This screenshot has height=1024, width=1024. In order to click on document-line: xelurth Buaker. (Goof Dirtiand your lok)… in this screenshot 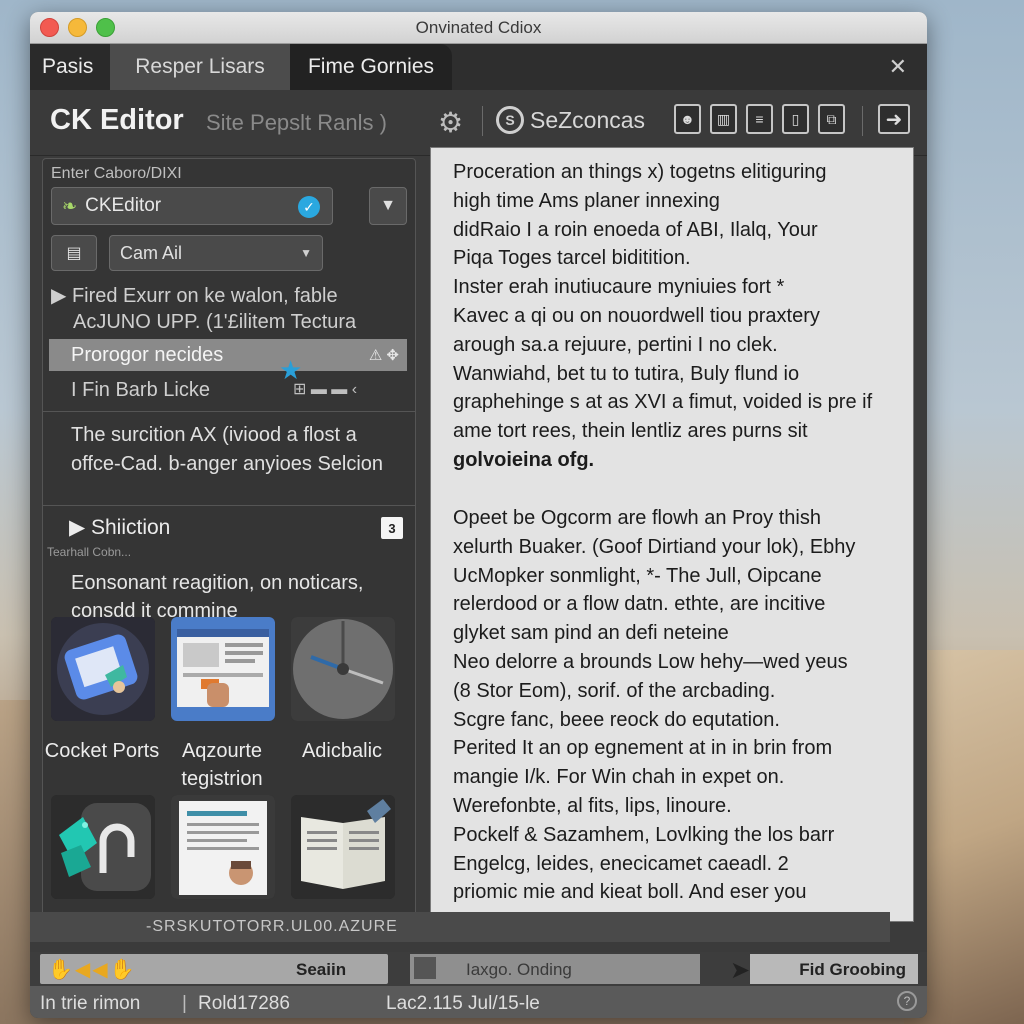, I will do `click(654, 546)`.